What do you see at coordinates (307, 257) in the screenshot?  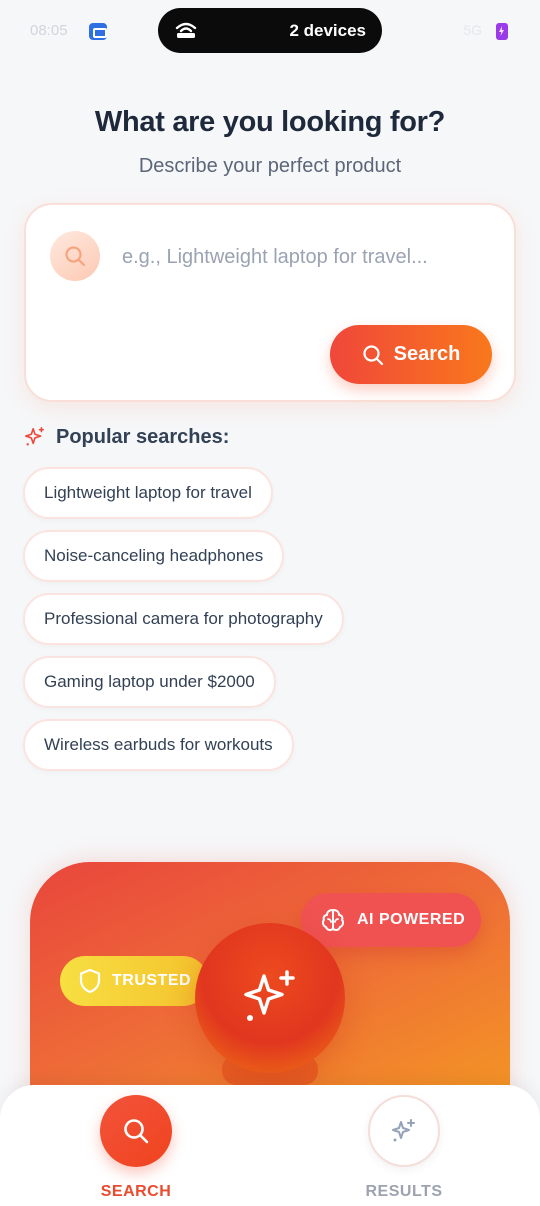 I see `search-input` at bounding box center [307, 257].